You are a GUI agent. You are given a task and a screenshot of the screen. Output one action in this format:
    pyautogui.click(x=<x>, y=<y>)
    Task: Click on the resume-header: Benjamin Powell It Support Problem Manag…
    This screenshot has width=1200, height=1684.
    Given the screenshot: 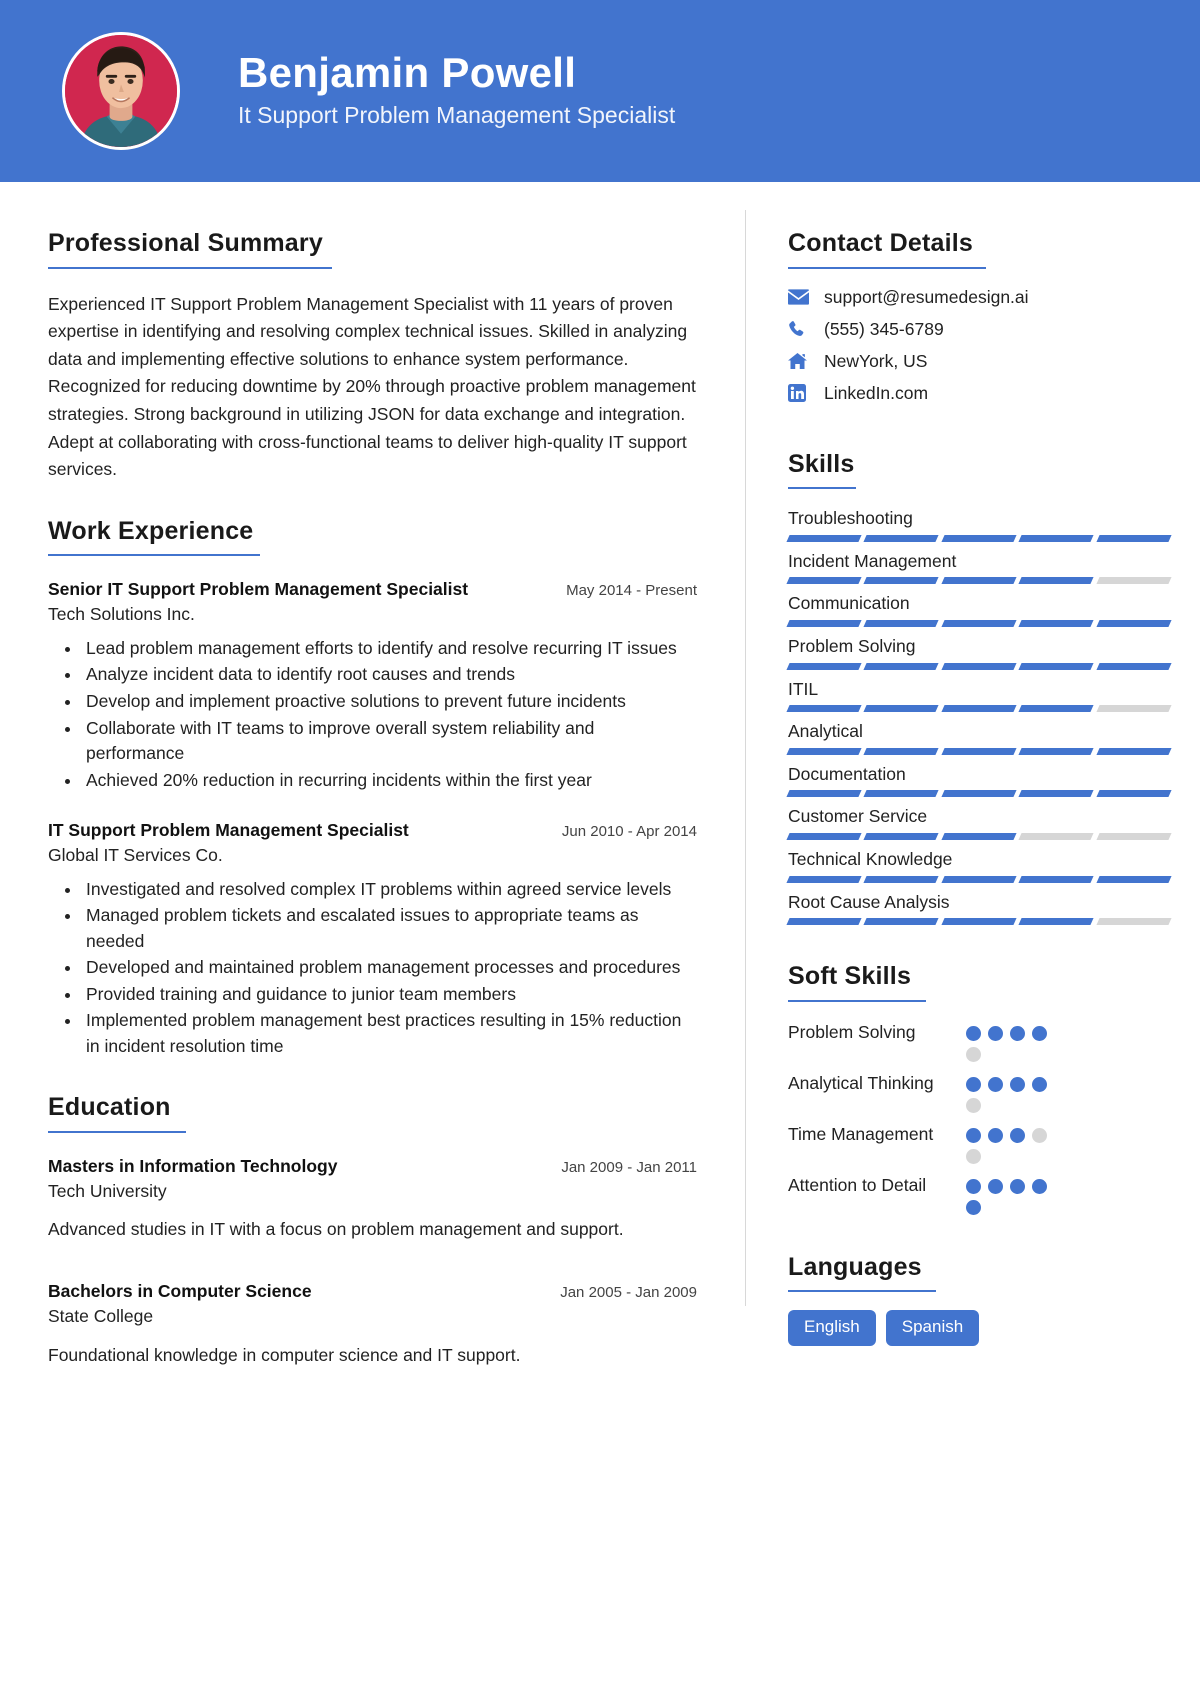 What is the action you would take?
    pyautogui.click(x=600, y=91)
    